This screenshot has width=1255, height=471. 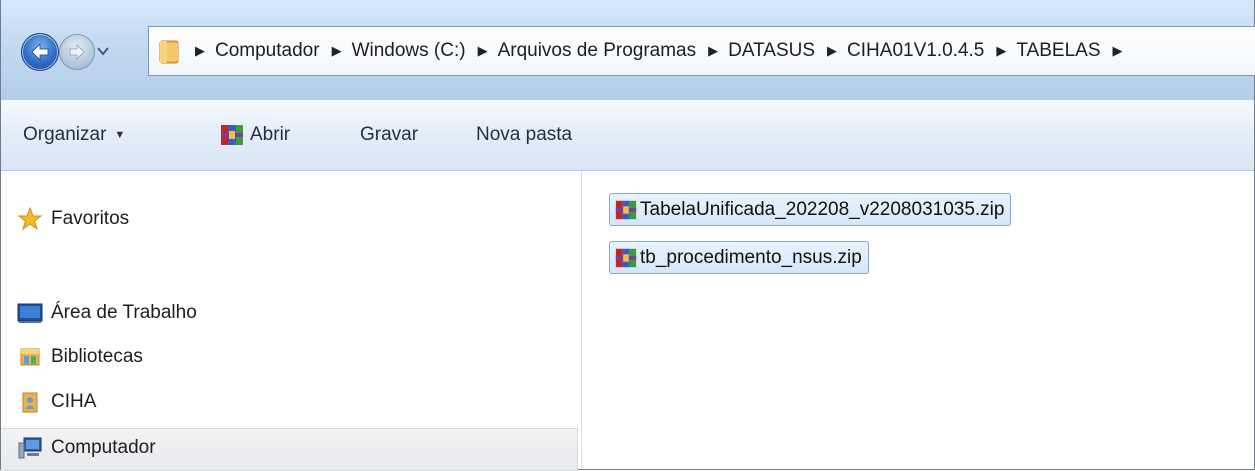 I want to click on nav-item-label: Favoritos, so click(x=90, y=218).